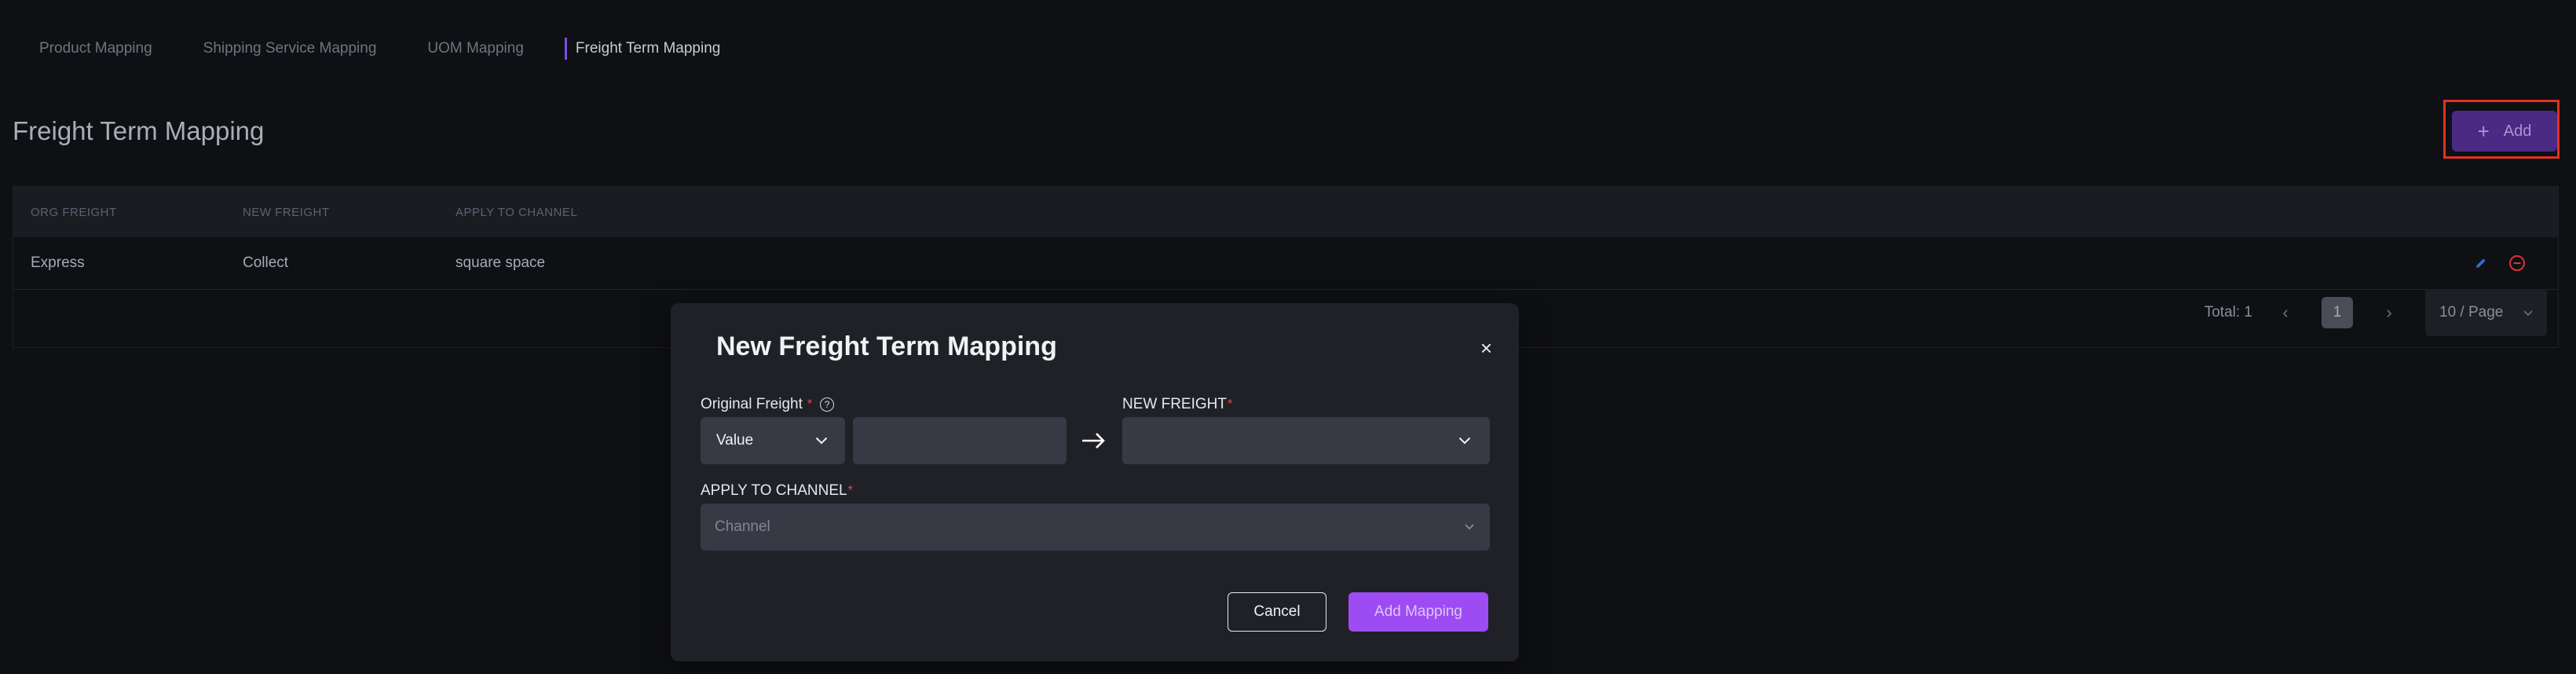 The image size is (2576, 674). Describe the element at coordinates (2228, 313) in the screenshot. I see `total-count: Total: 1` at that location.